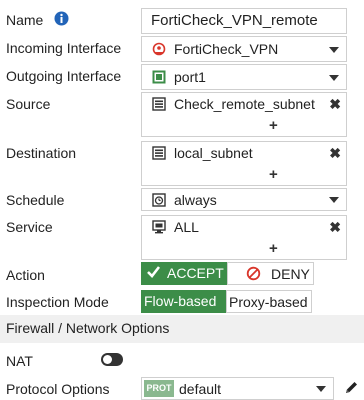  What do you see at coordinates (351, 387) in the screenshot?
I see `edit-pencil-icon` at bounding box center [351, 387].